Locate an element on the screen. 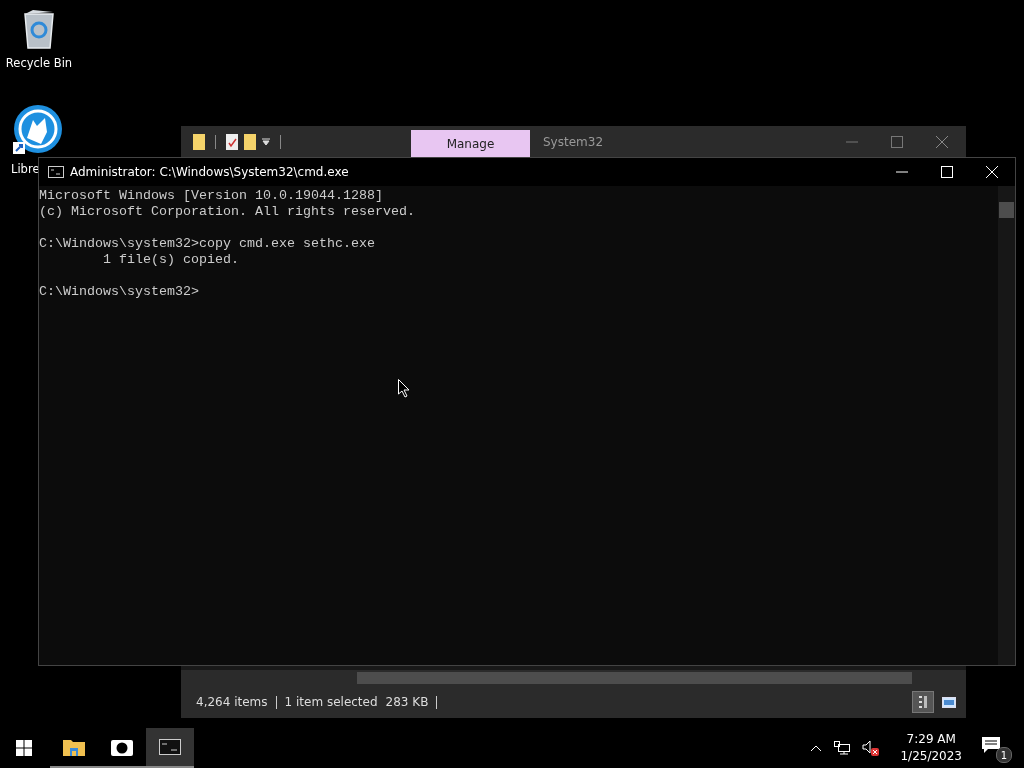  mouse-cursor-icon is located at coordinates (404, 388).